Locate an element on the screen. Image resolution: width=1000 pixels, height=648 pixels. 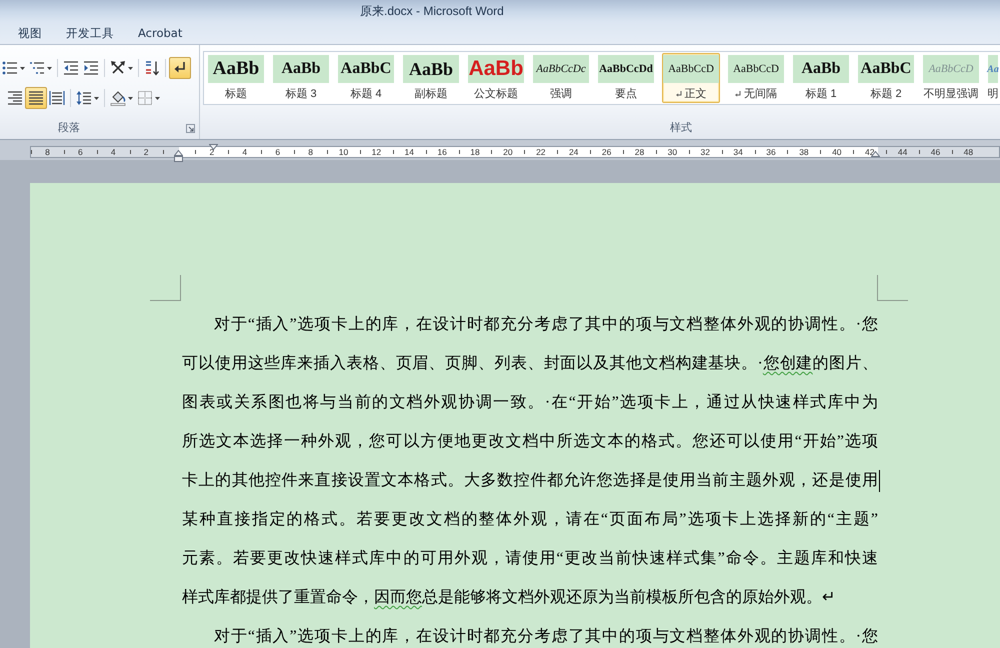
paint-bucket-icon is located at coordinates (118, 98).